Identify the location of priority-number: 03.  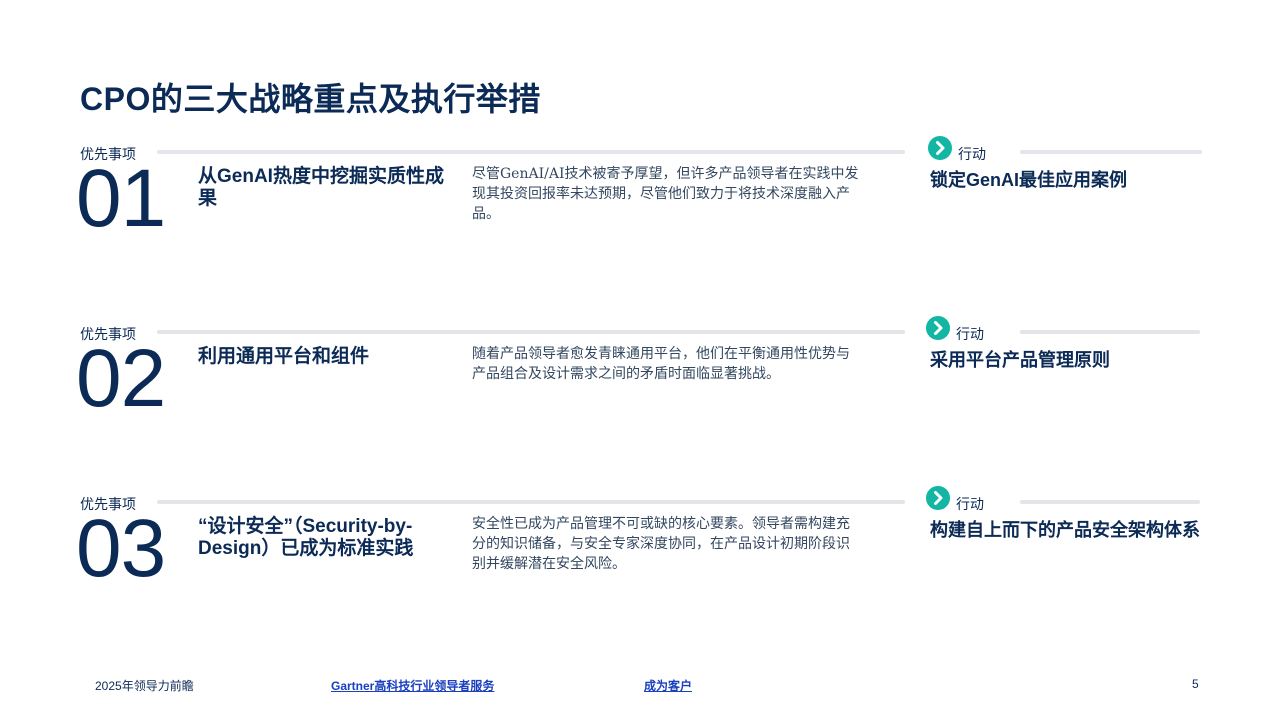
(121, 548).